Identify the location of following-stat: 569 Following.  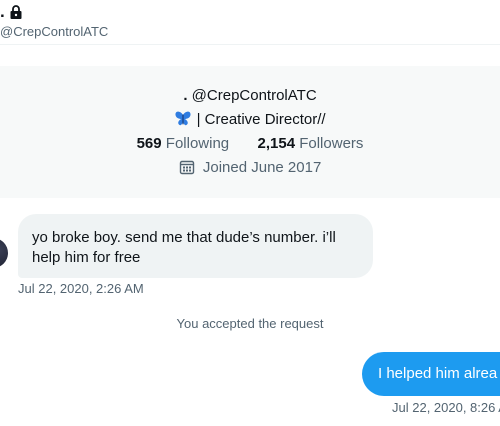
(183, 143).